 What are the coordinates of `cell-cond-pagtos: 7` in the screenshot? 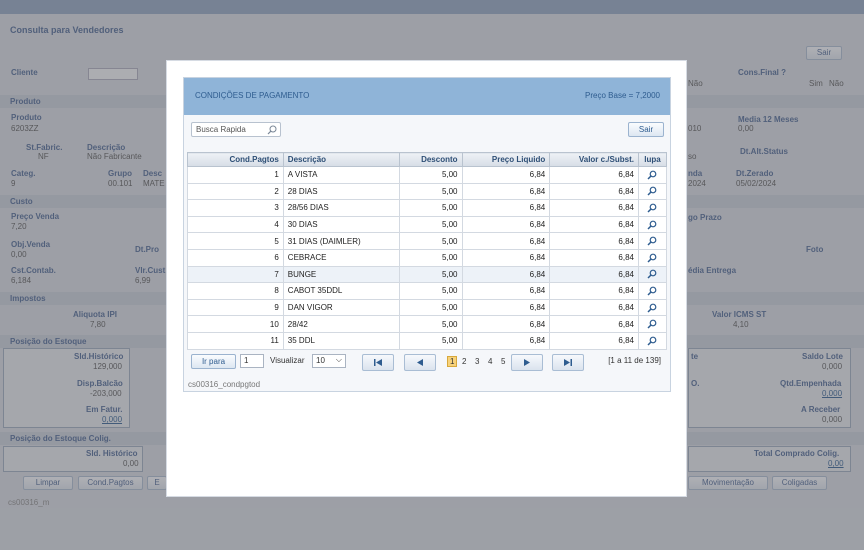 It's located at (235, 274).